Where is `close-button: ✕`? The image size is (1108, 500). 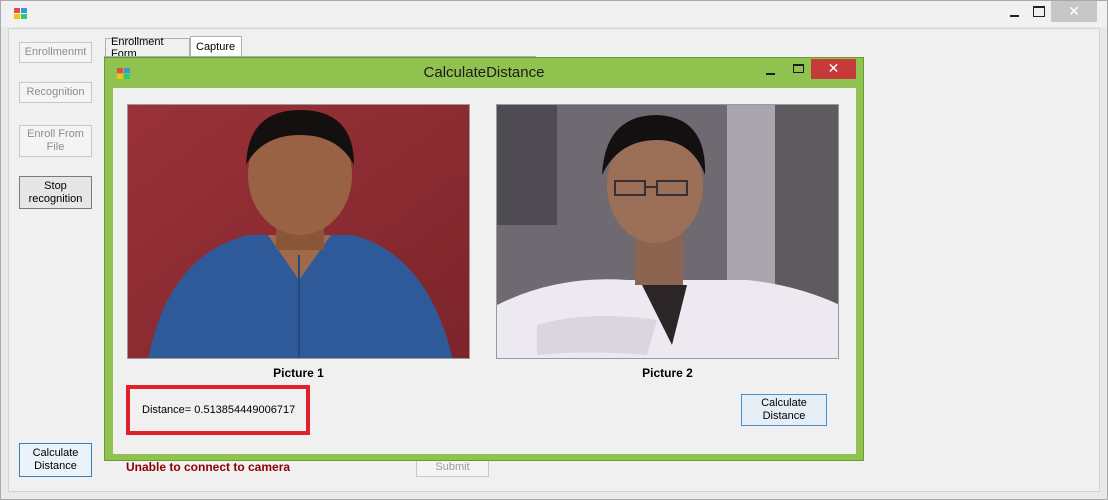
close-button: ✕ is located at coordinates (1074, 11).